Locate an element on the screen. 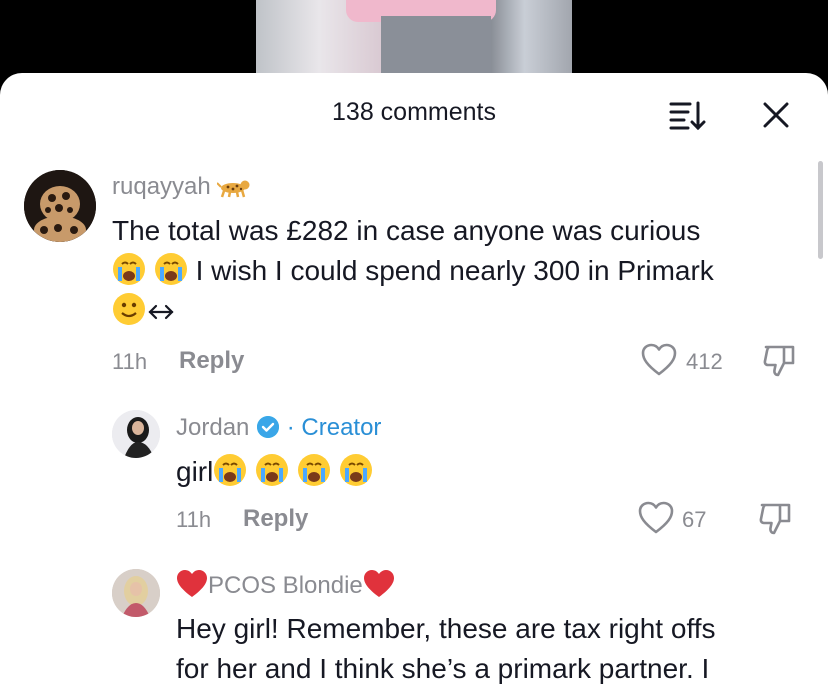  like-count: 67 is located at coordinates (694, 519).